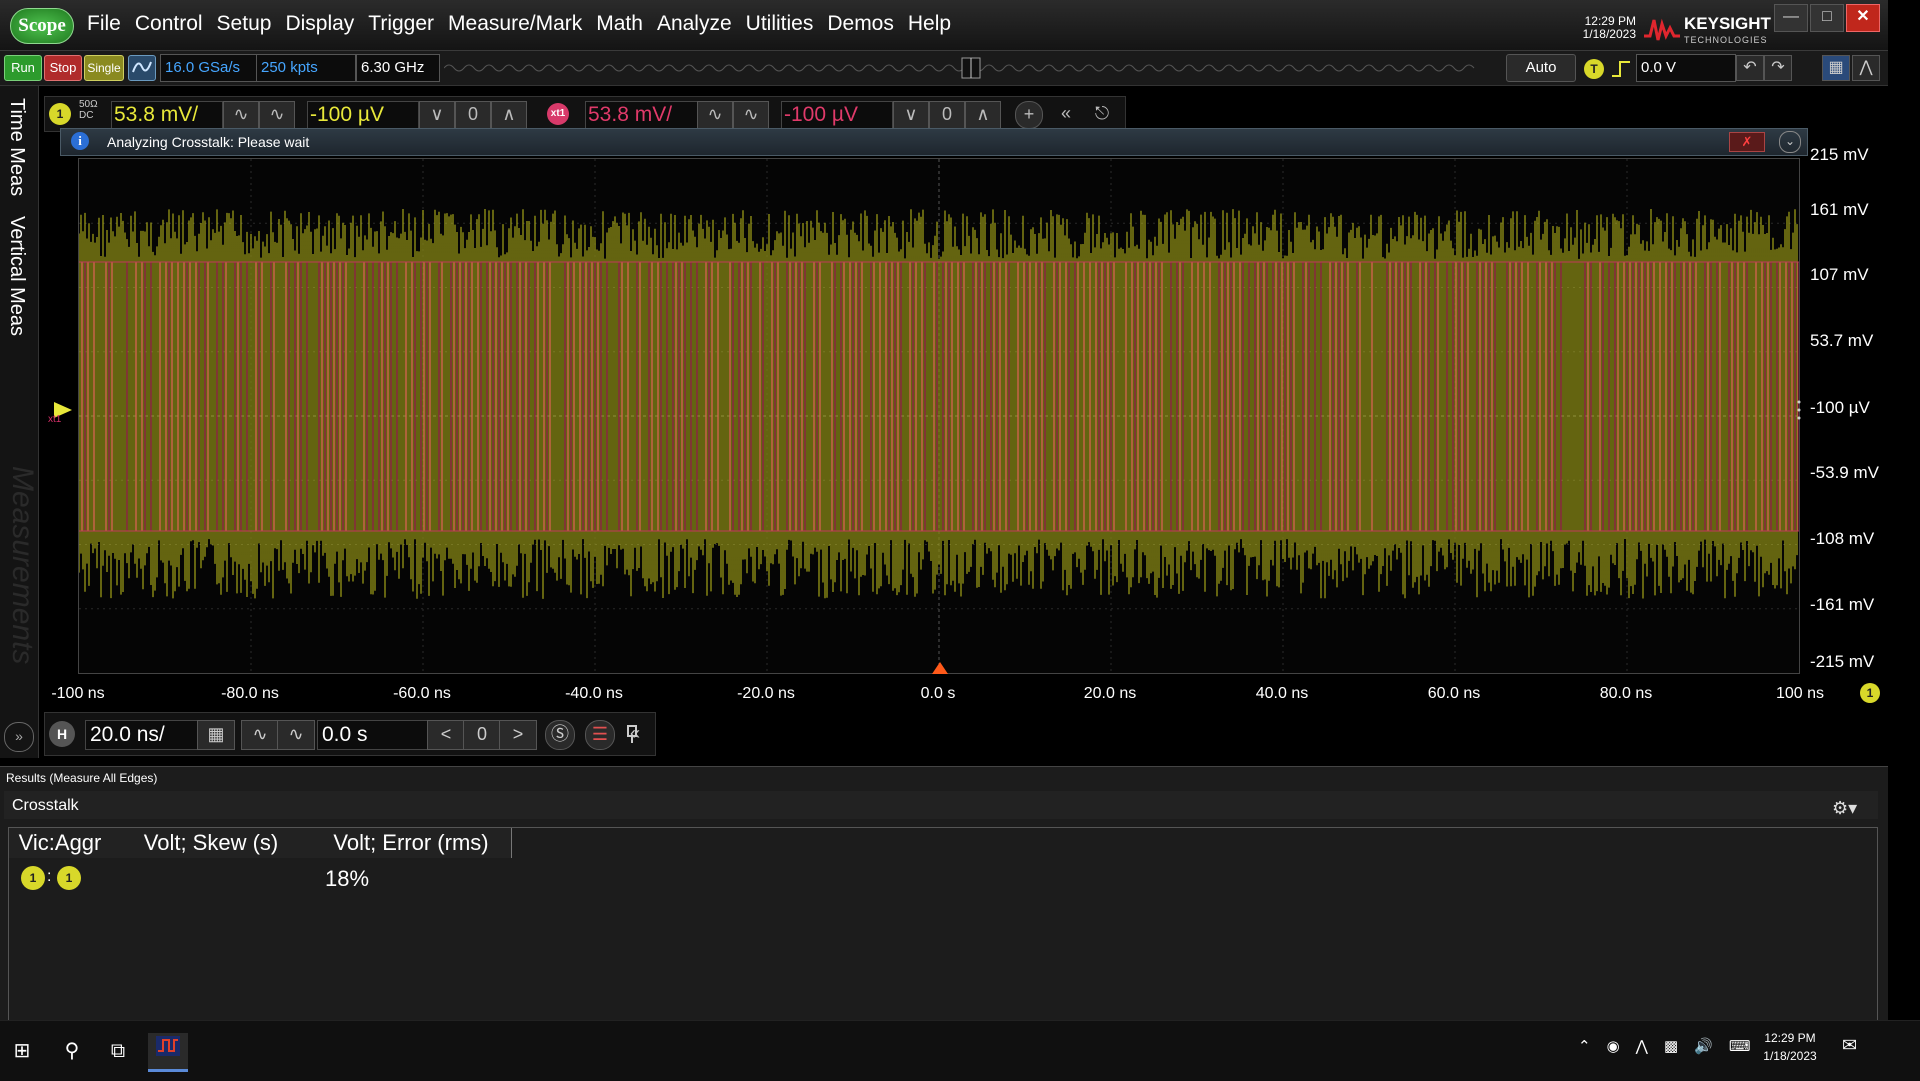 This screenshot has width=1920, height=1081. Describe the element at coordinates (929, 24) in the screenshot. I see `menu-help: Help` at that location.